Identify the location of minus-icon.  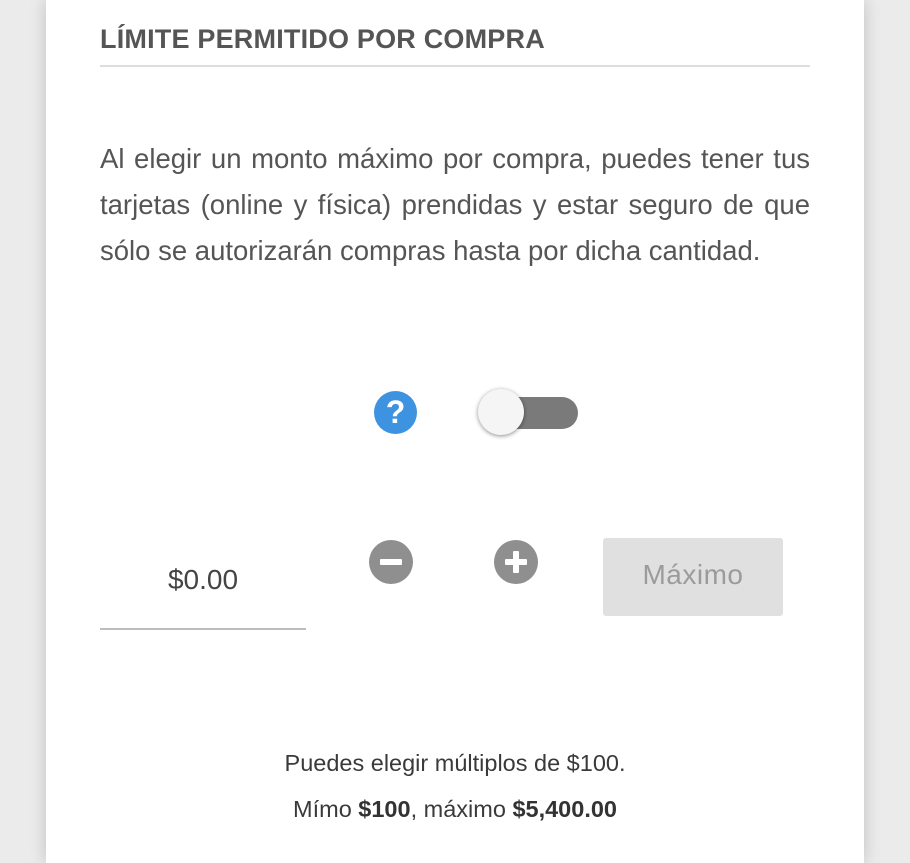
(391, 562).